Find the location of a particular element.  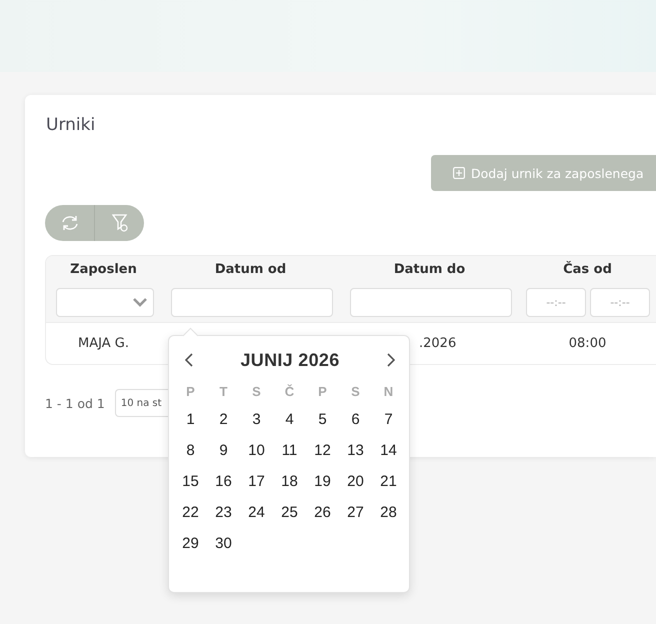

time-to-field: --:-- is located at coordinates (620, 302).